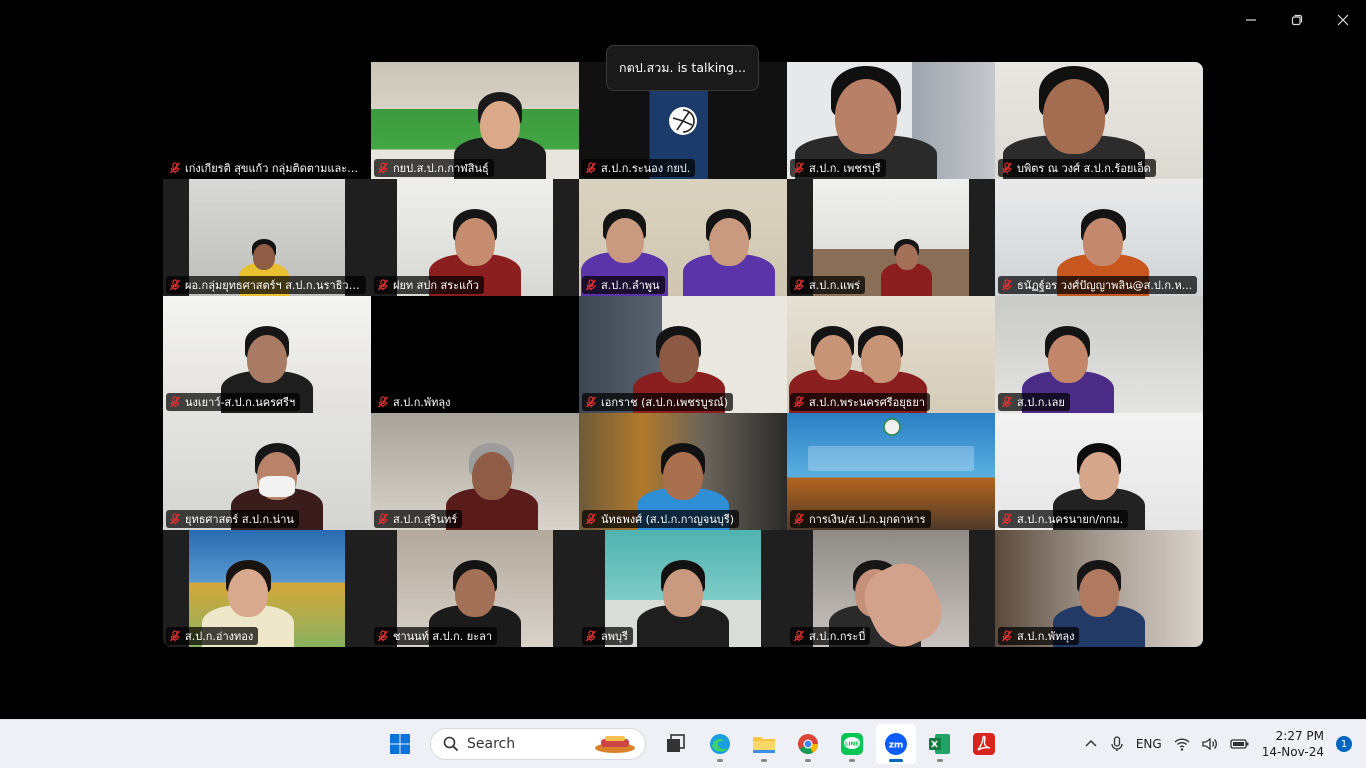  Describe the element at coordinates (267, 471) in the screenshot. I see `participant-tile: ยุทธศาสตร์ ส.ป.ก.น่าน` at that location.